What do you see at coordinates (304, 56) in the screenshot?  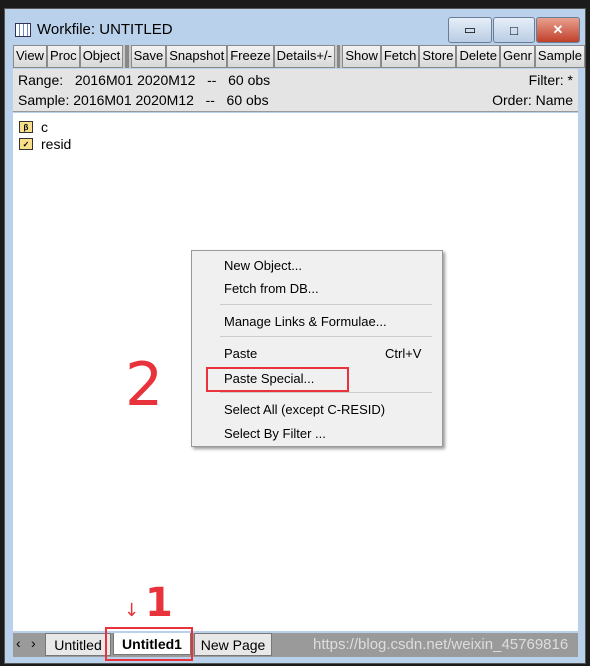 I see `details-button: Details+/-` at bounding box center [304, 56].